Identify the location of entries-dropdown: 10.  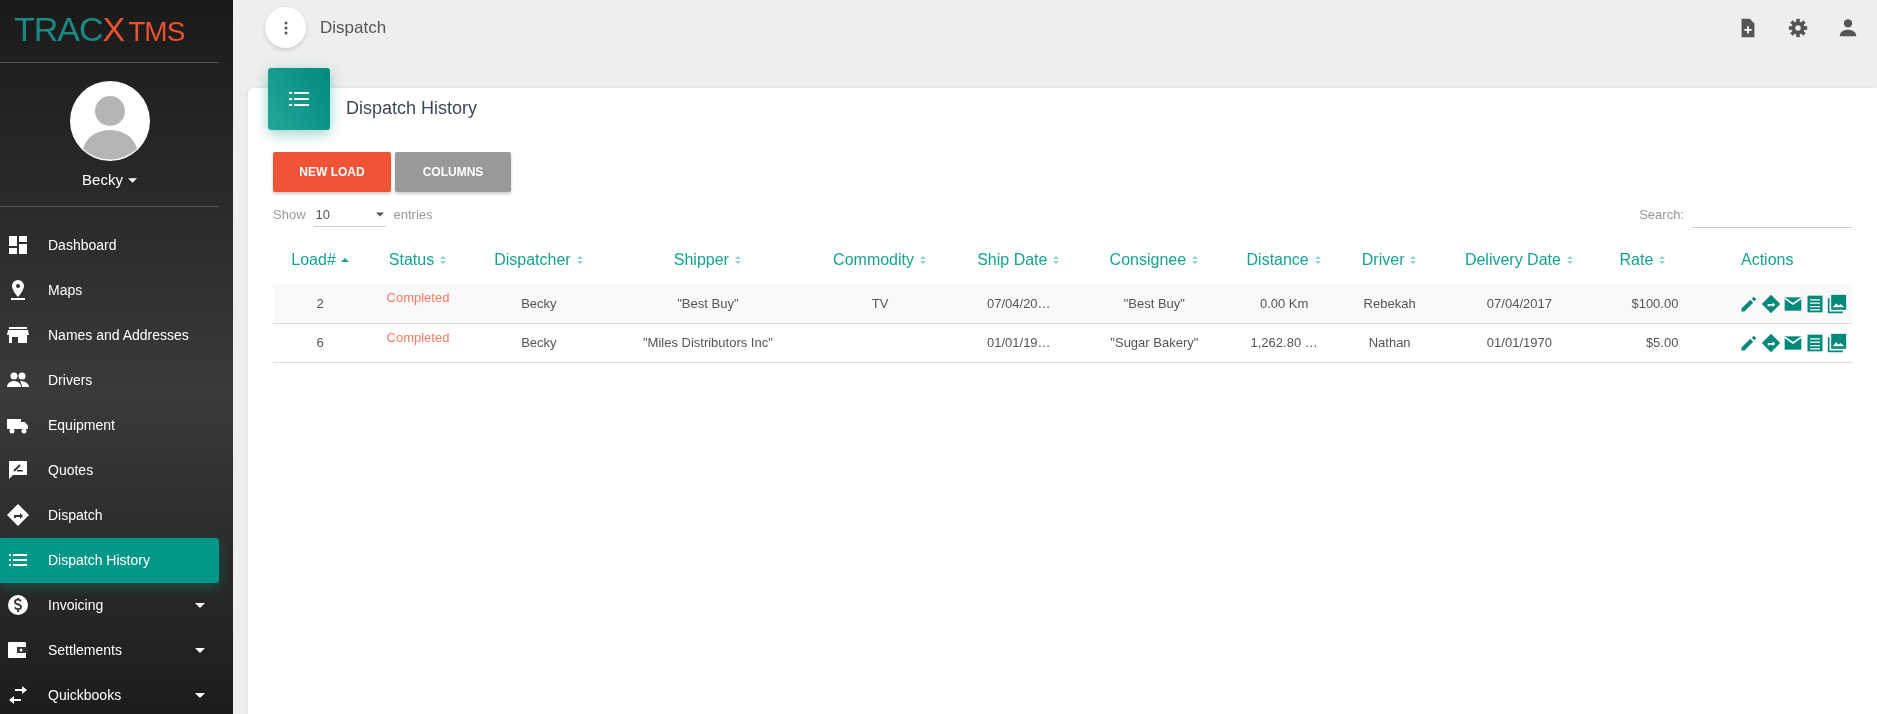
(349, 215).